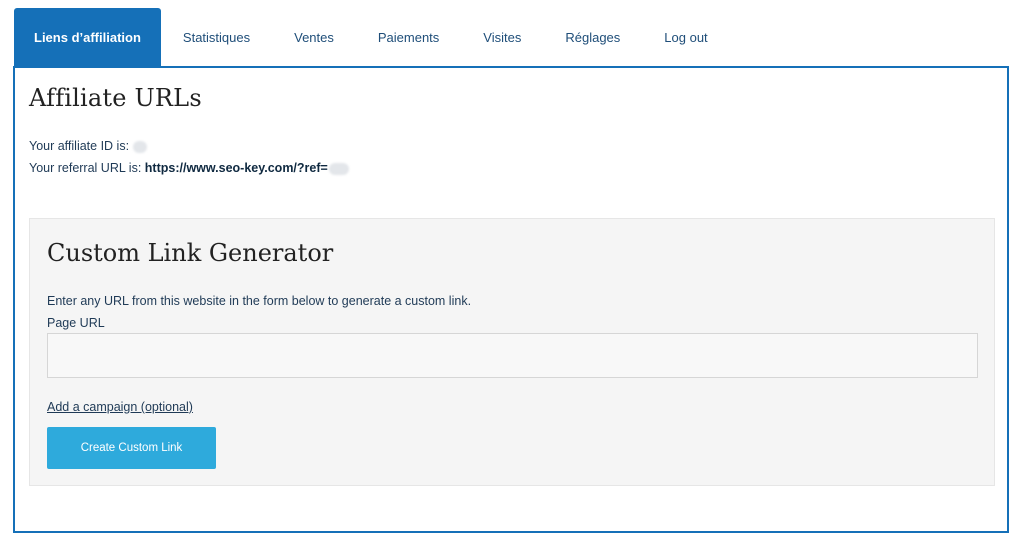 The width and height of the screenshot is (1024, 552). Describe the element at coordinates (512, 355) in the screenshot. I see `page-url-input` at that location.